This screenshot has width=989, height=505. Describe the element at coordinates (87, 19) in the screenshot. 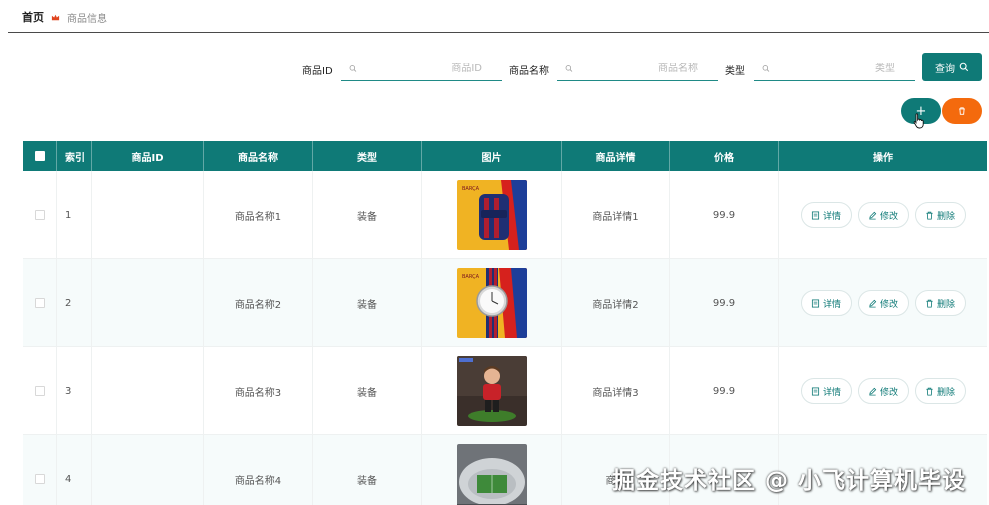

I see `breadcrumb-current: 商品信息` at that location.